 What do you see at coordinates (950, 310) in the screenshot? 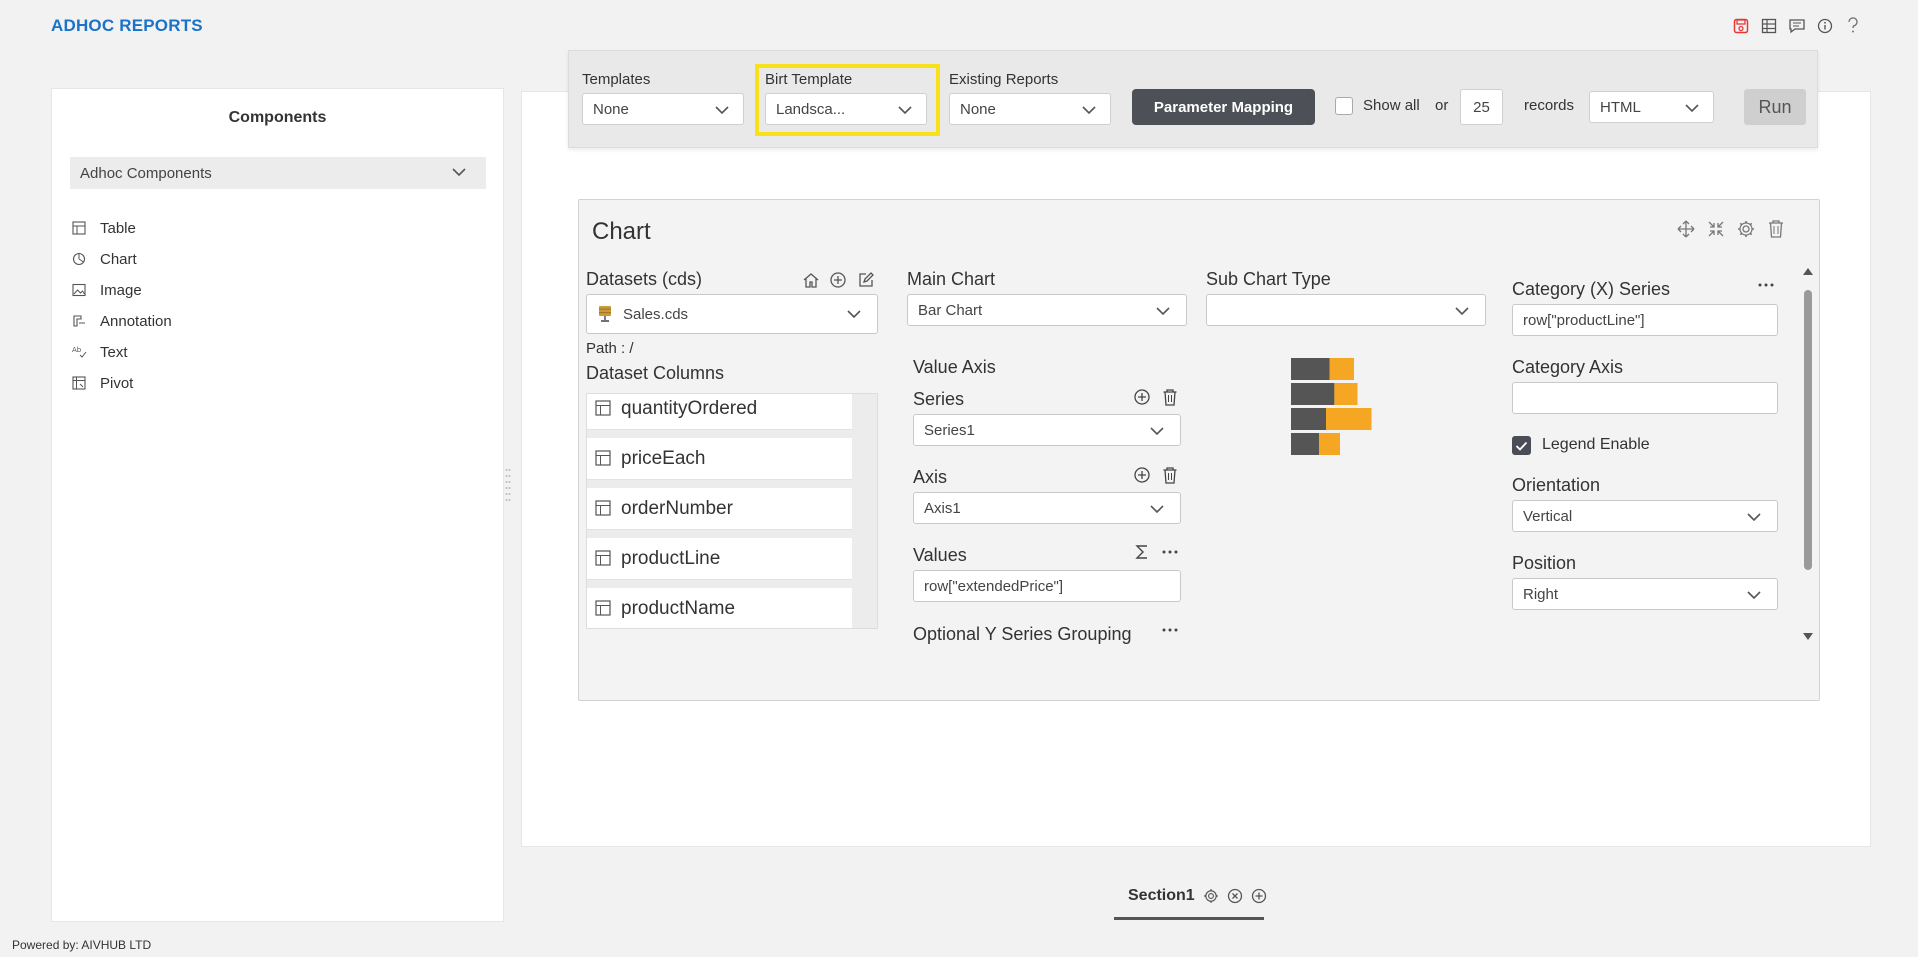
I see `main-chart-value: Bar Chart` at bounding box center [950, 310].